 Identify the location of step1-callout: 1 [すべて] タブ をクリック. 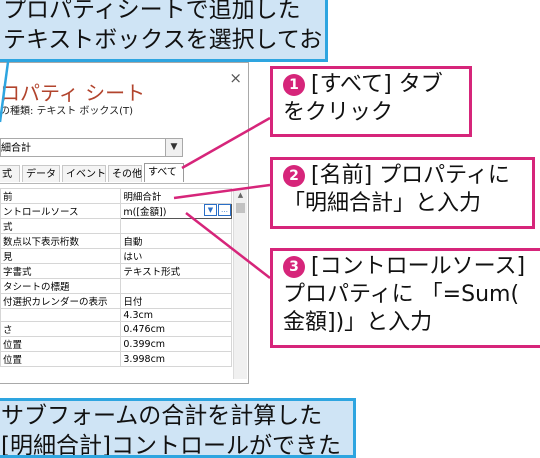
(371, 101).